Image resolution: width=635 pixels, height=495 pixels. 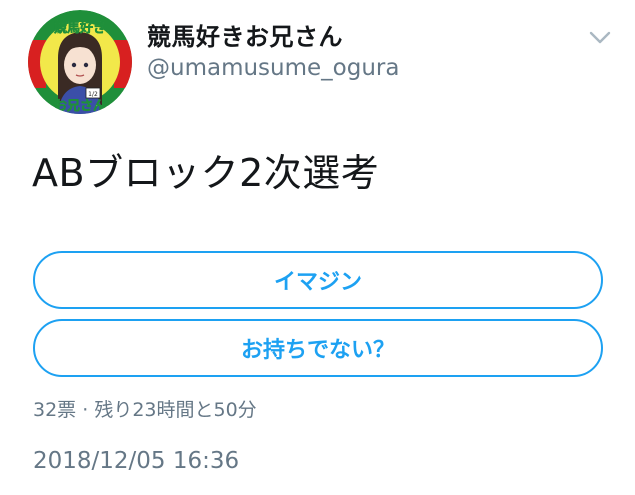 I want to click on avatar-text-bottom: お兄さん, so click(x=80, y=106).